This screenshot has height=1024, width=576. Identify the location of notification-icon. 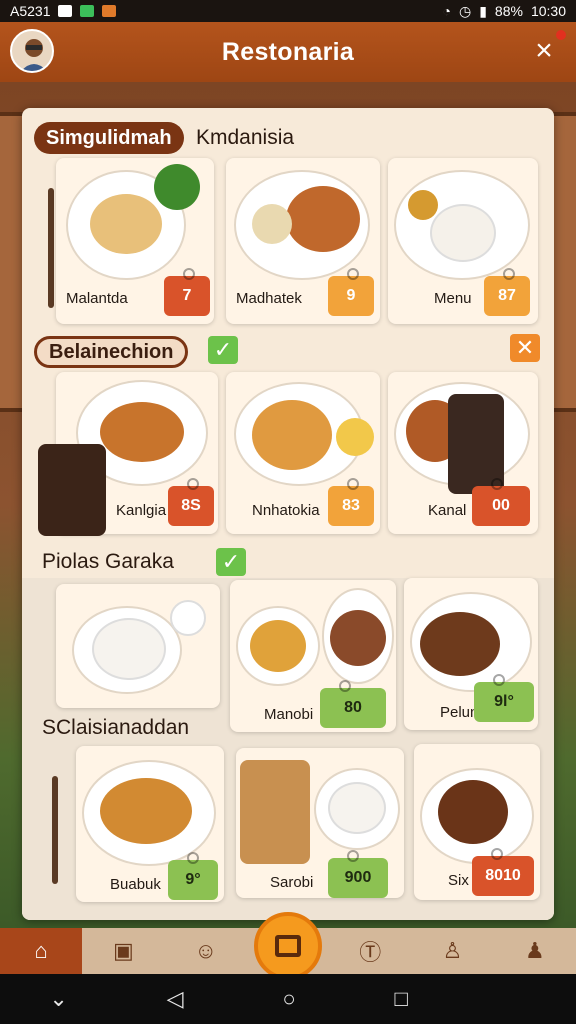
(65, 11).